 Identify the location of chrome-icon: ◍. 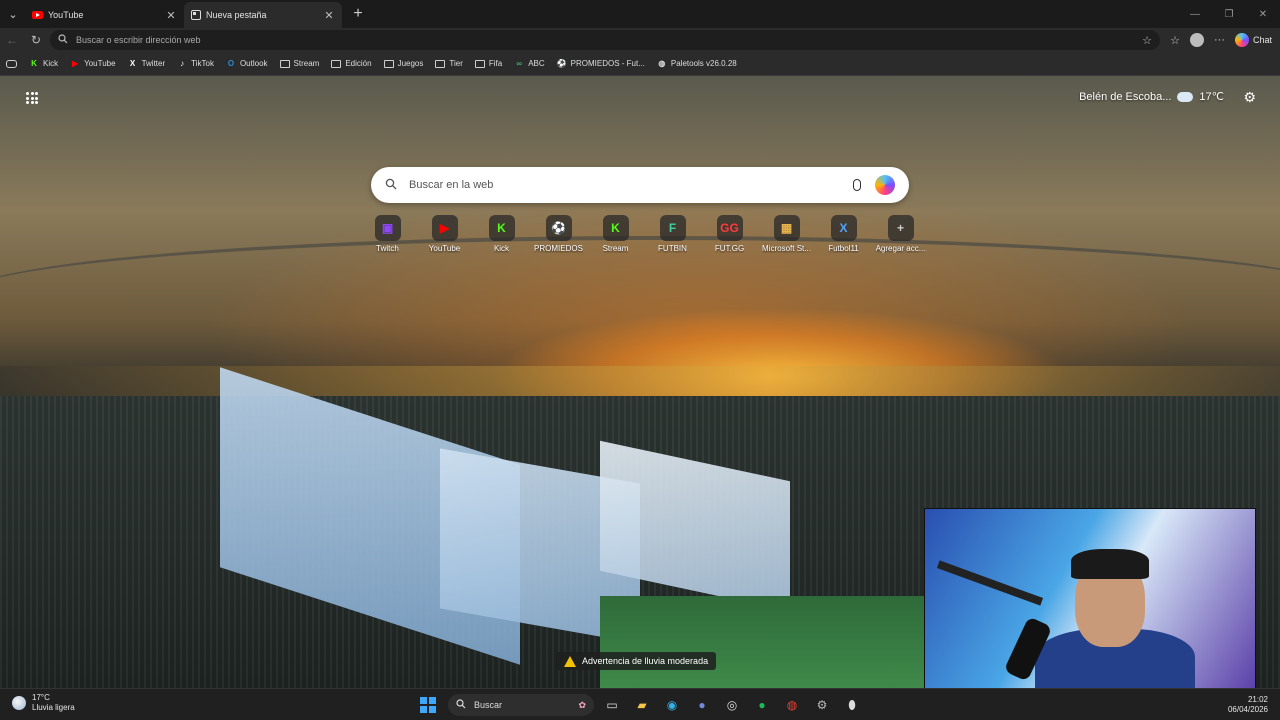
(792, 705).